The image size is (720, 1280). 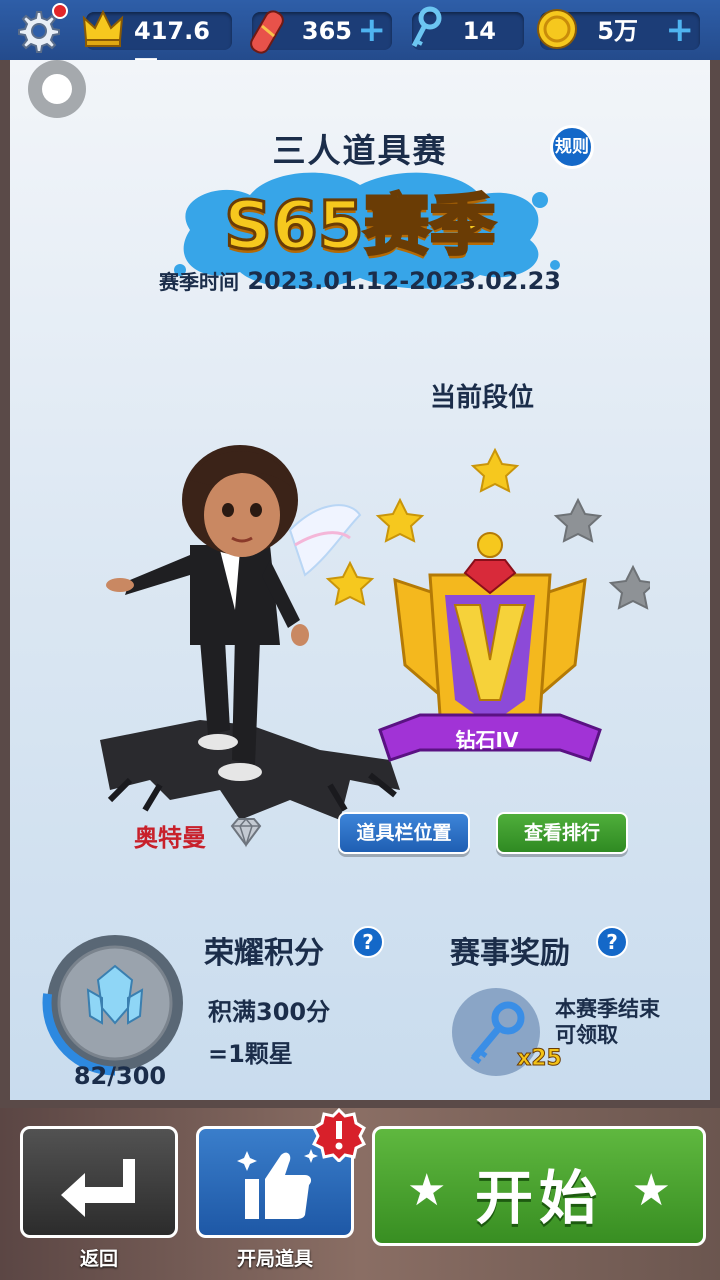 I want to click on honor-progress-text: 82/300, so click(x=120, y=1076).